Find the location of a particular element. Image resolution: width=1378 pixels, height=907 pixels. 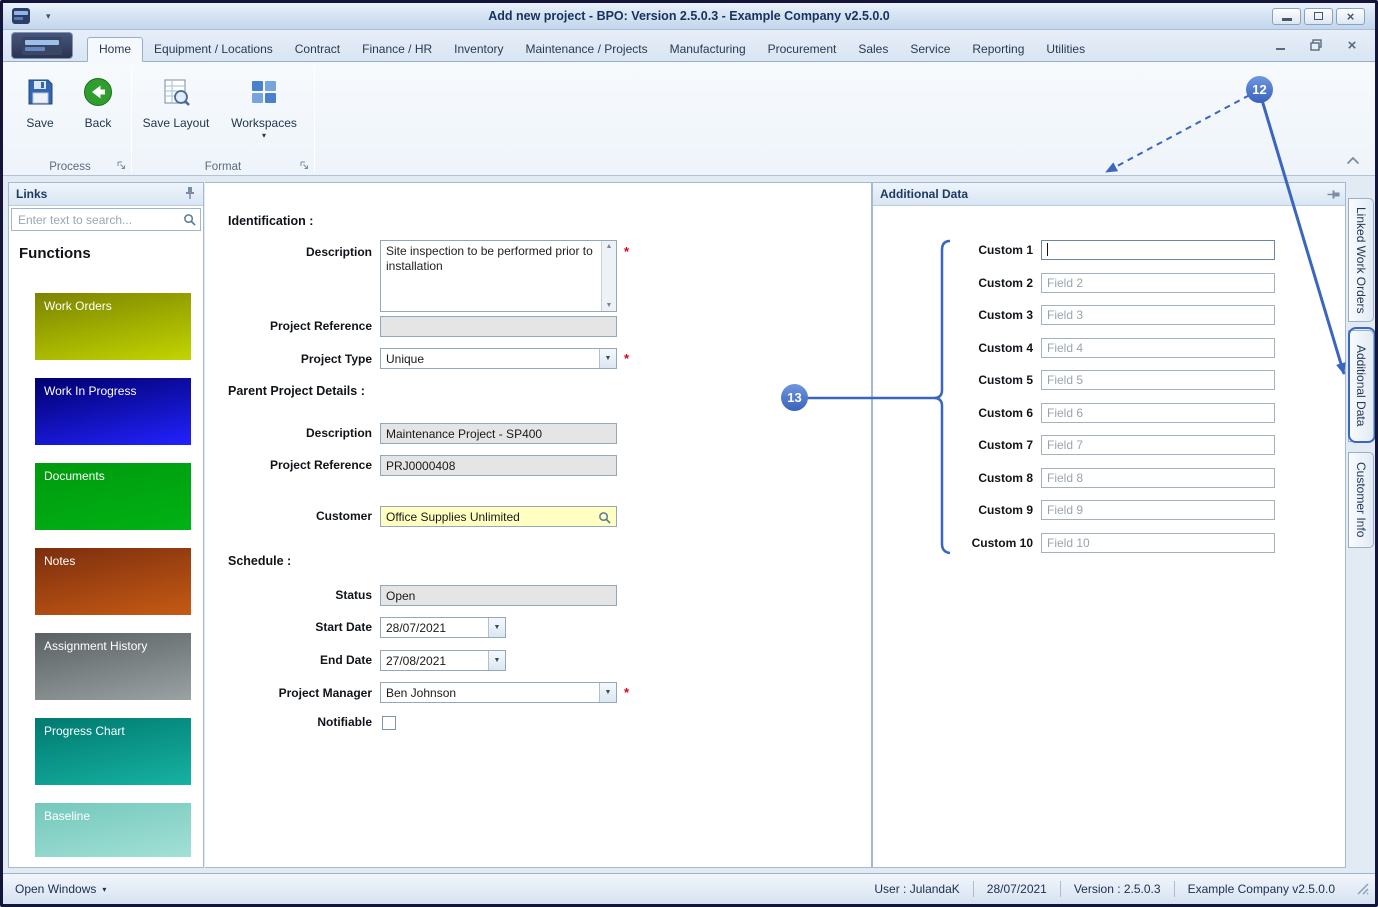

open-windows-button: Open Windows ▾ is located at coordinates (60, 889).